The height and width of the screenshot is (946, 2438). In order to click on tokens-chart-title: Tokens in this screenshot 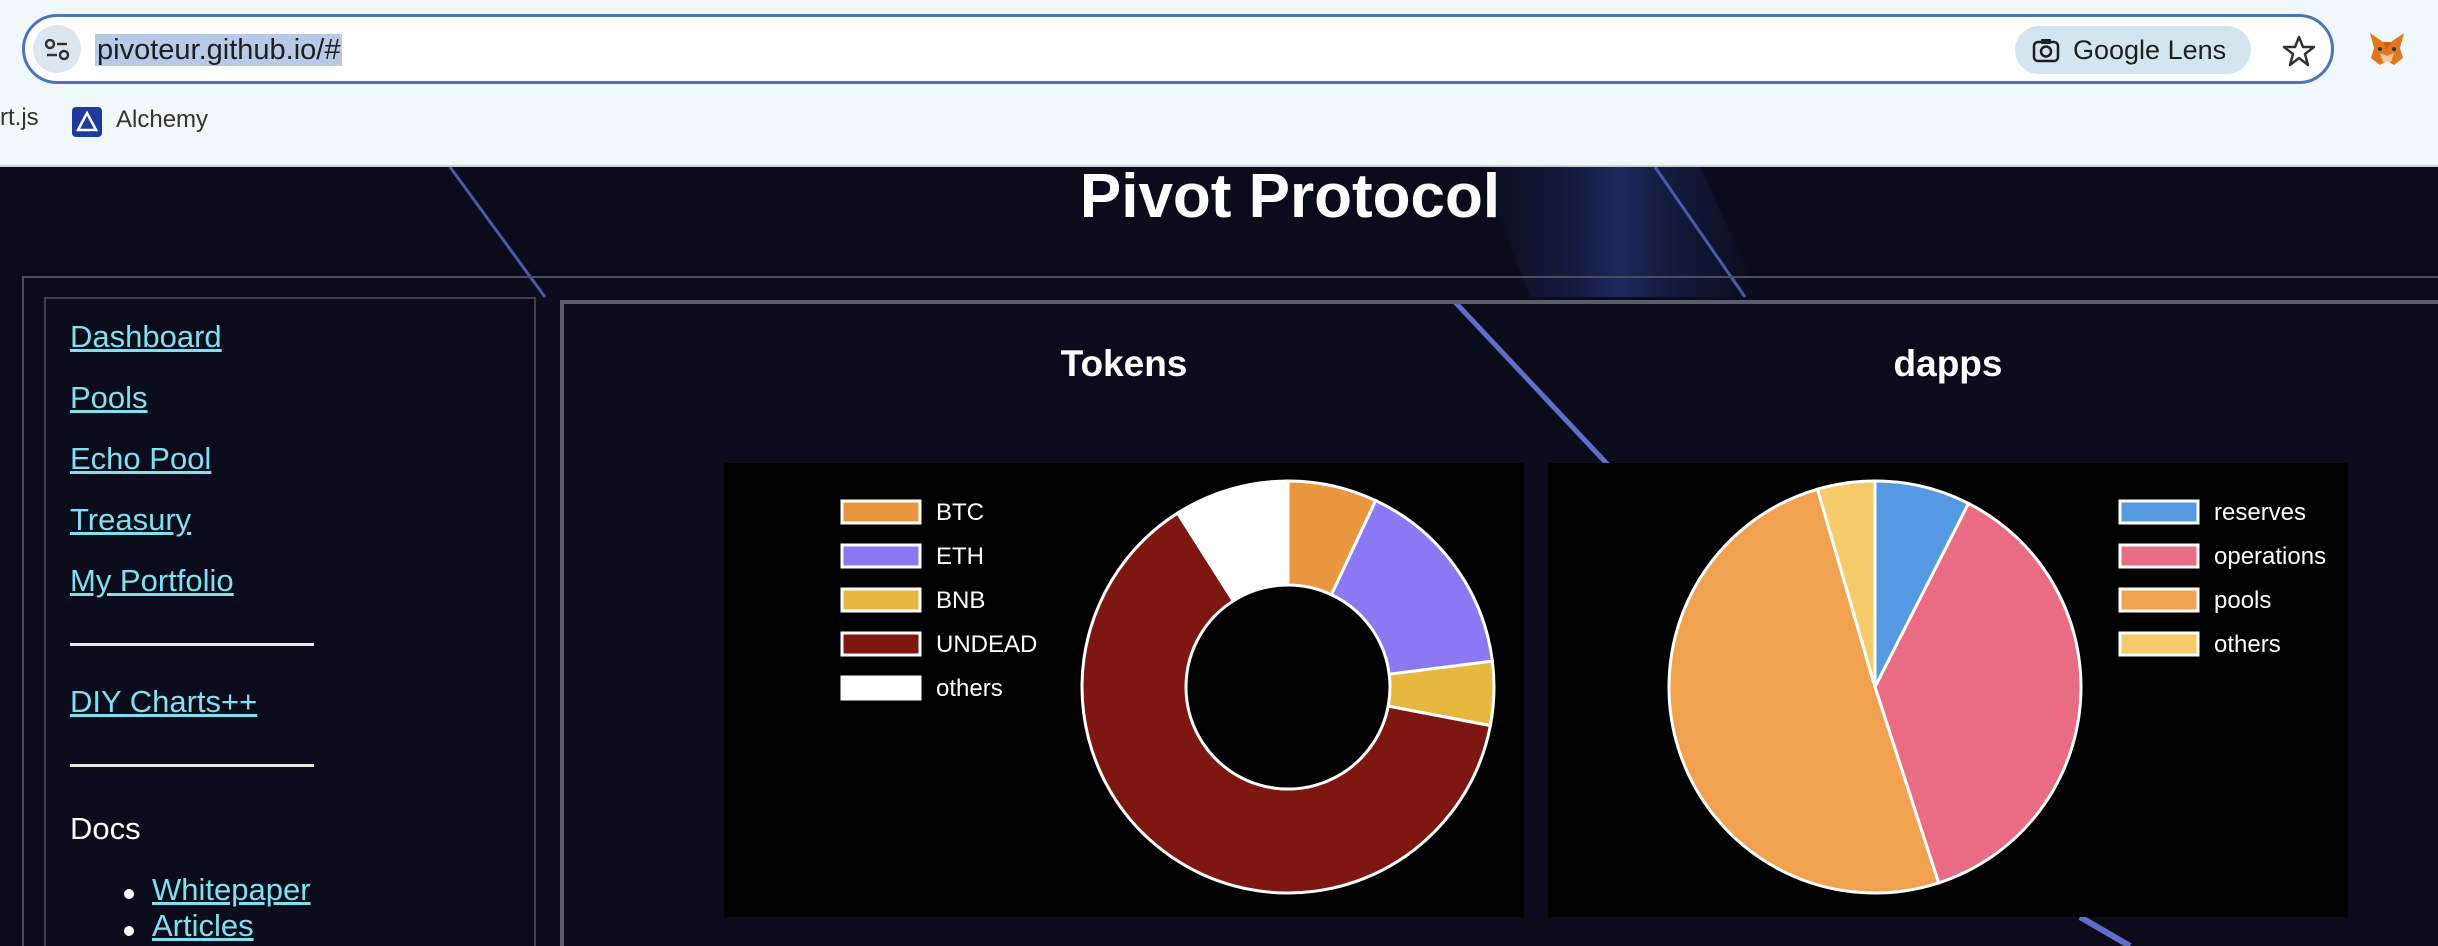, I will do `click(1124, 363)`.